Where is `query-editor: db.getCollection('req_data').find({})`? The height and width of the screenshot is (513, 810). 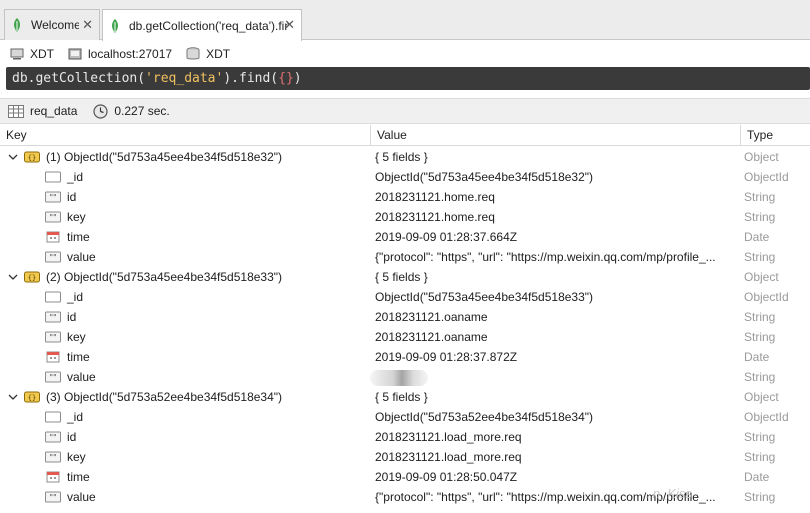 query-editor: db.getCollection('req_data').find({}) is located at coordinates (408, 78).